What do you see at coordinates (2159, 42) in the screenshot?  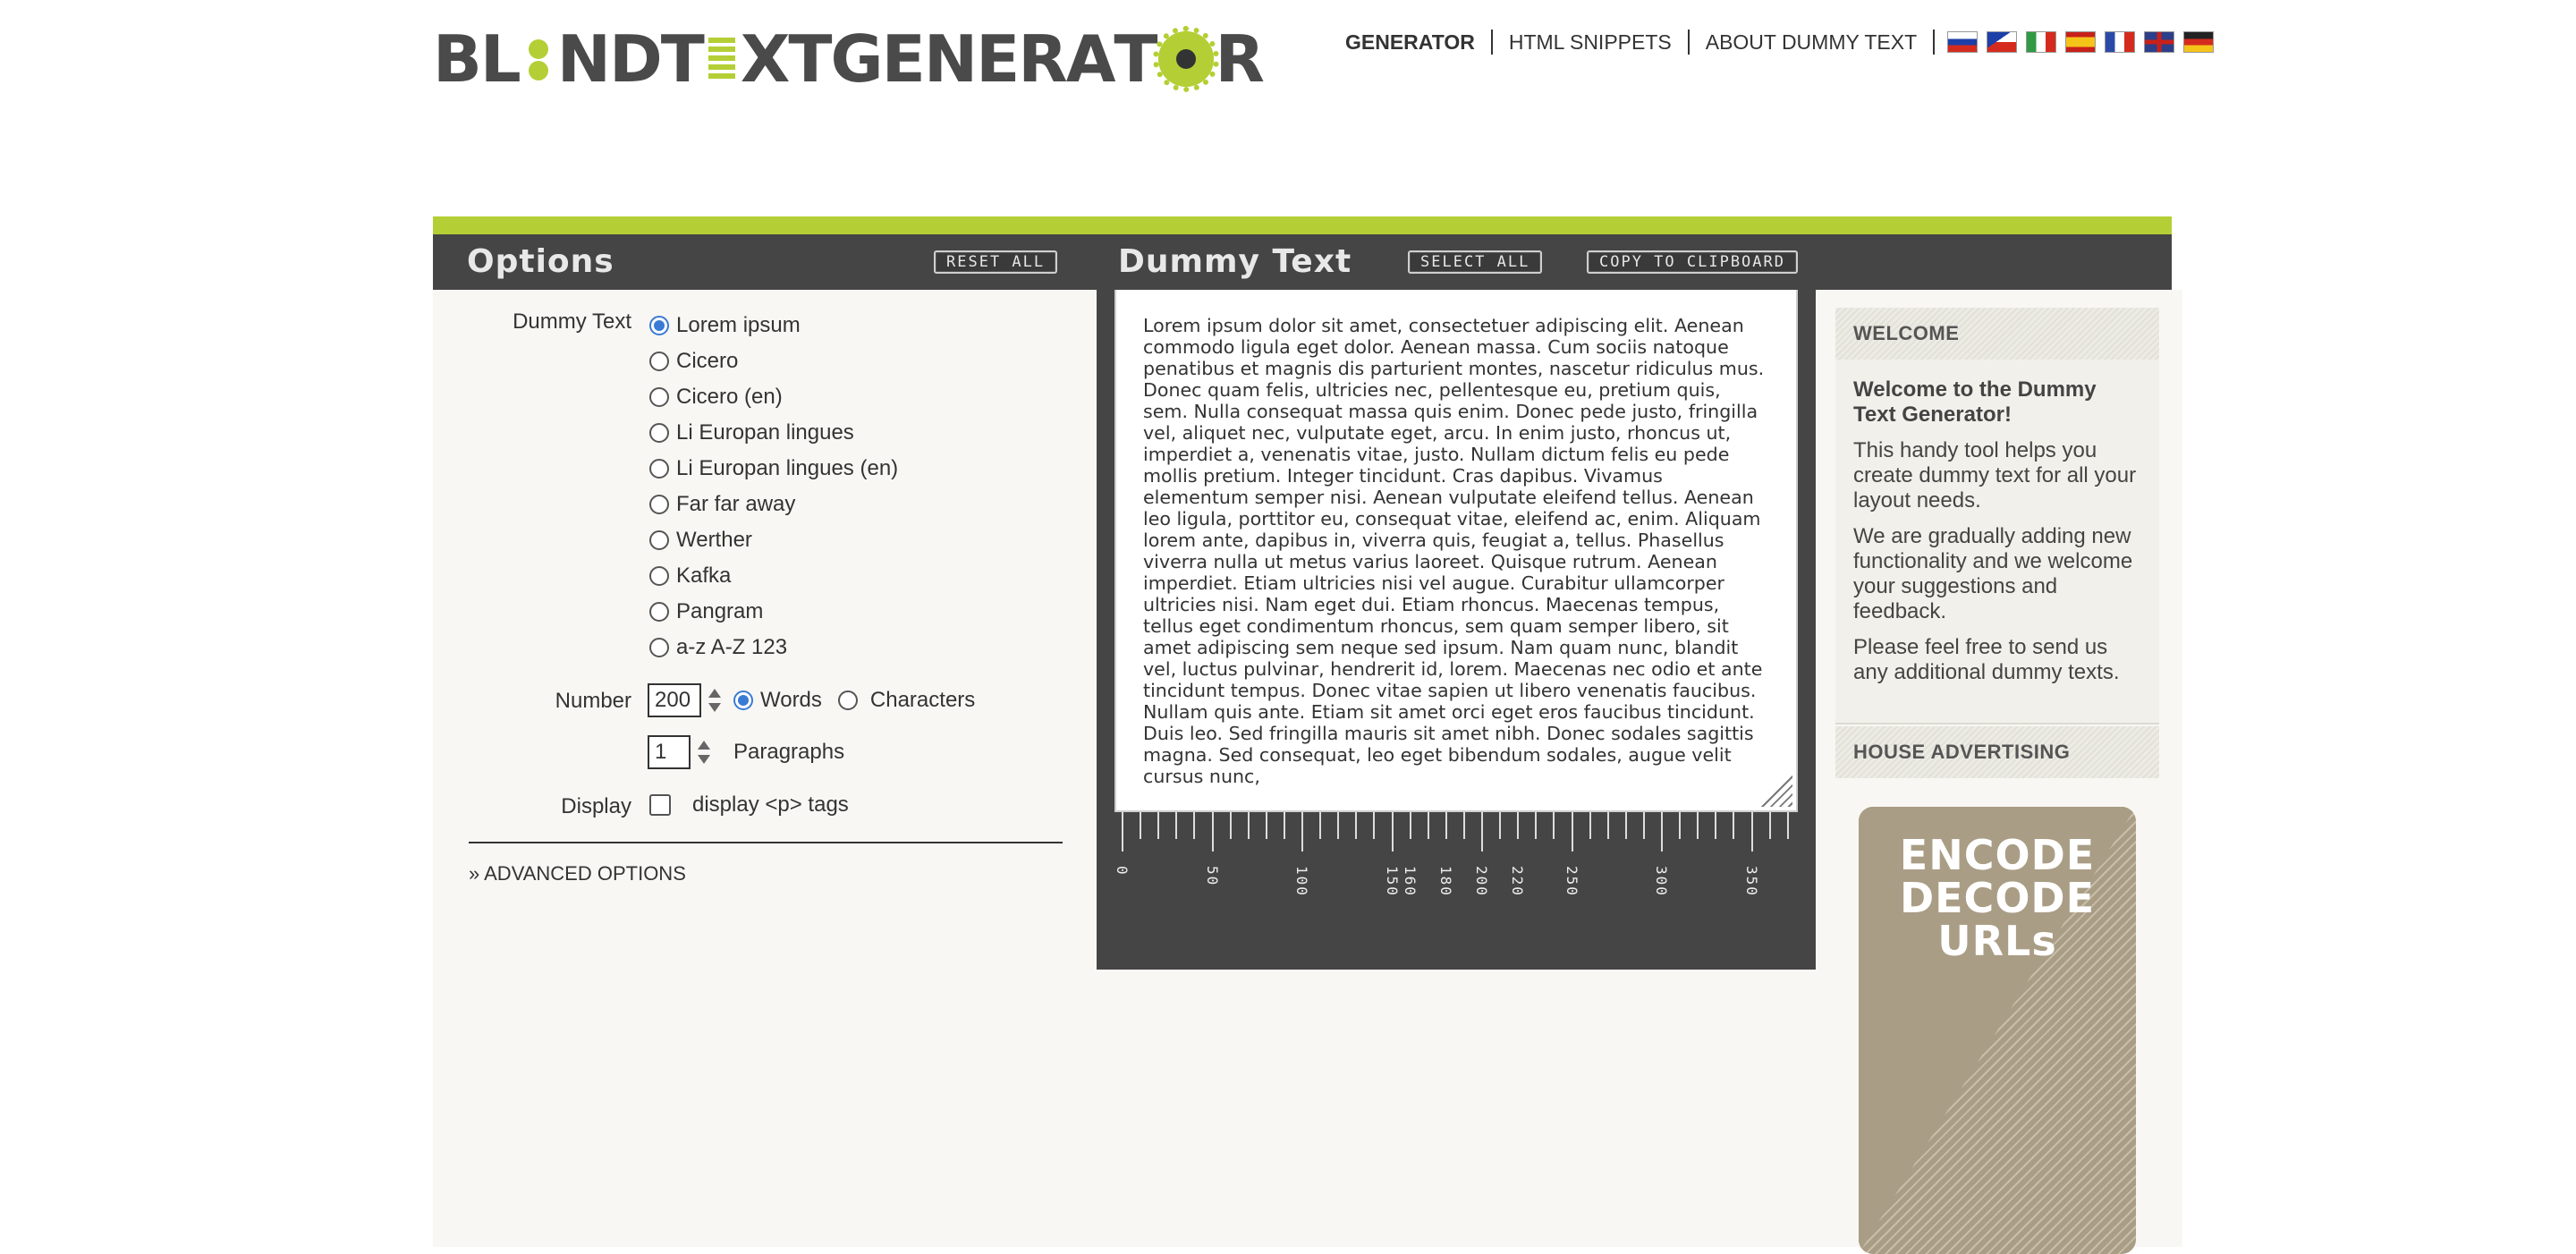 I see `flag-uk-icon` at bounding box center [2159, 42].